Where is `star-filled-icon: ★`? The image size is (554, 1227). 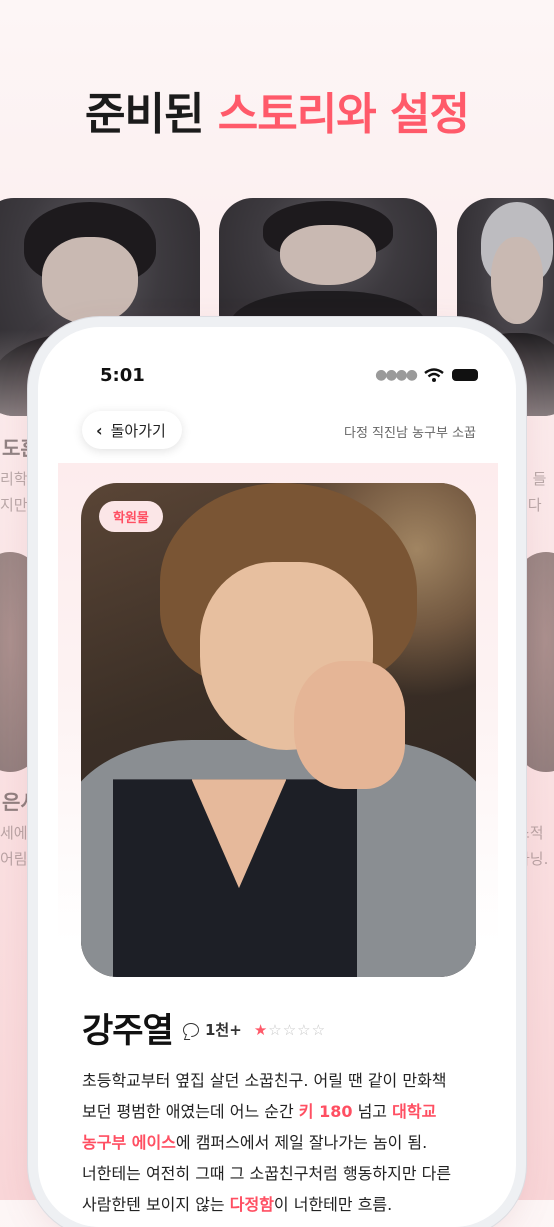
star-filled-icon: ★ is located at coordinates (261, 1029).